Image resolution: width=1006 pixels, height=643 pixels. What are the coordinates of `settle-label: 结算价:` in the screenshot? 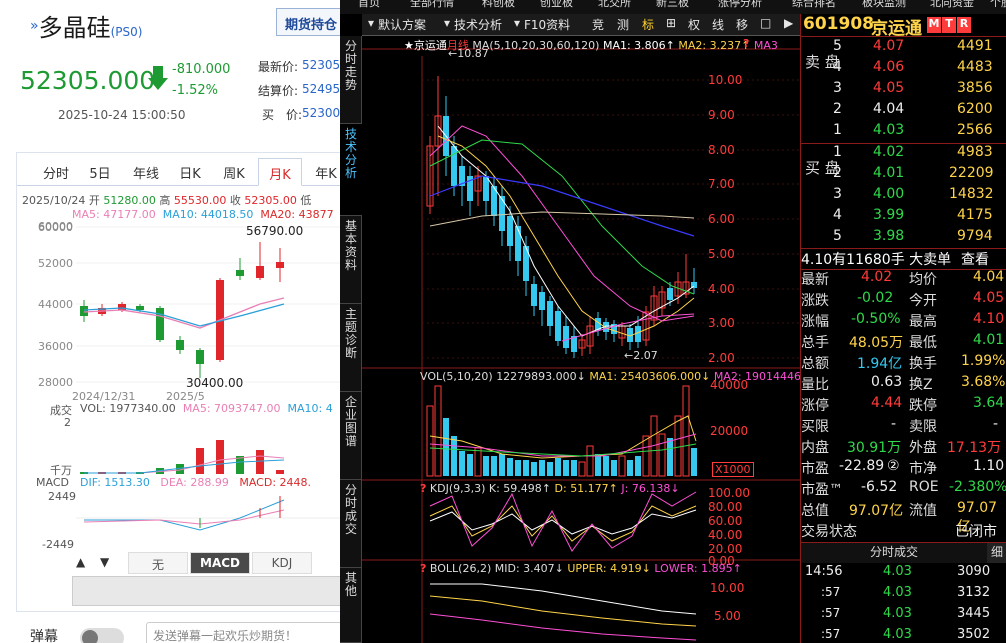 It's located at (278, 91).